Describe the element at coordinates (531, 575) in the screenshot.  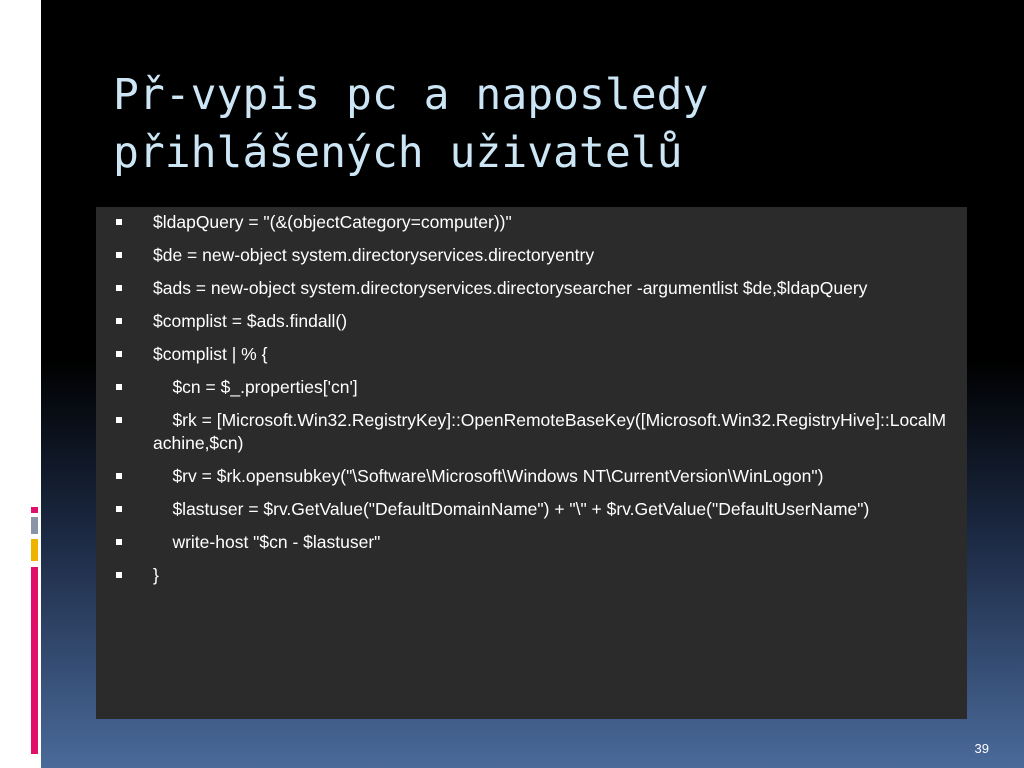
I see `list-item: }` at that location.